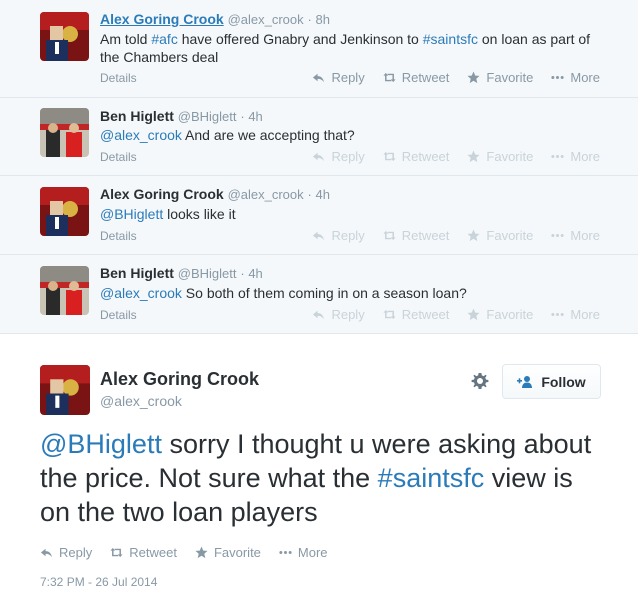 The height and width of the screenshot is (594, 638). What do you see at coordinates (563, 381) in the screenshot?
I see `follow-label: Follow` at bounding box center [563, 381].